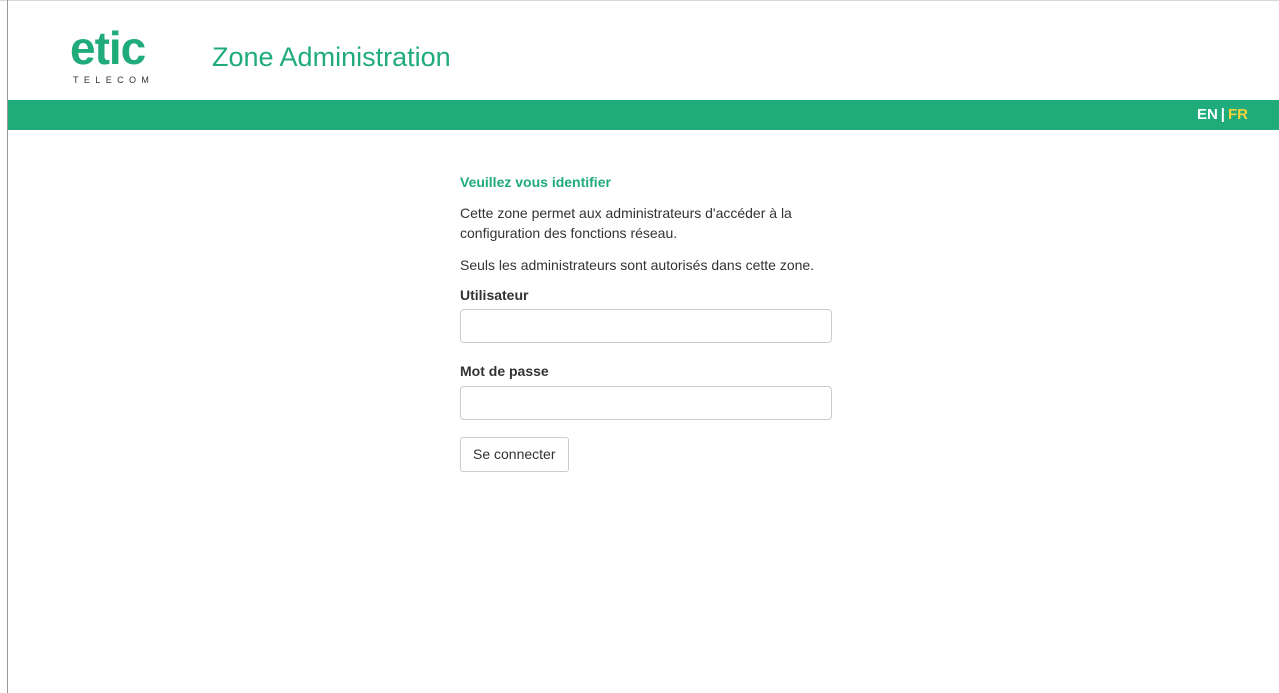 This screenshot has height=693, width=1279. I want to click on etic-telecom-logo: etic TELECOM, so click(125, 57).